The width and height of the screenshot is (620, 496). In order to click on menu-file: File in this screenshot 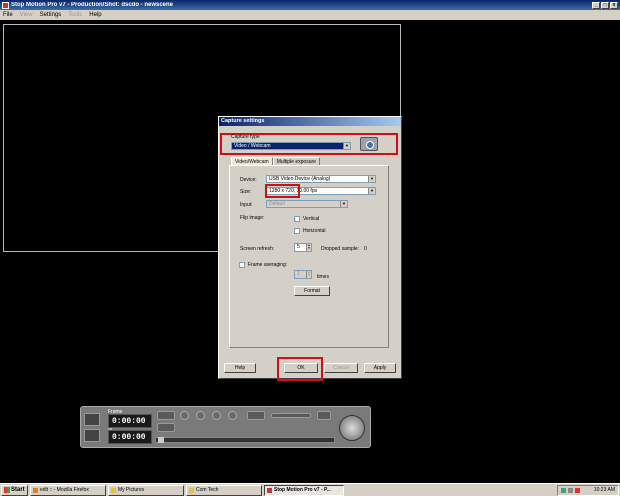, I will do `click(8, 15)`.